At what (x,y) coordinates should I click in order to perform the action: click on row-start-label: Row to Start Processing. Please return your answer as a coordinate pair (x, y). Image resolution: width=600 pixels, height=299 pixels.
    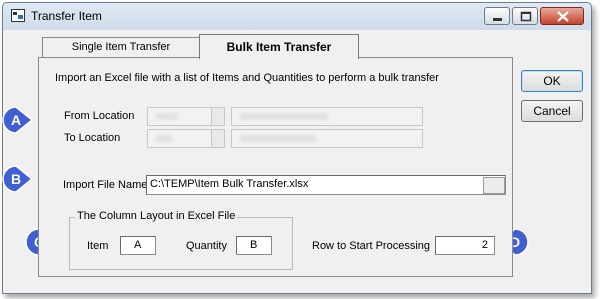
    Looking at the image, I should click on (371, 246).